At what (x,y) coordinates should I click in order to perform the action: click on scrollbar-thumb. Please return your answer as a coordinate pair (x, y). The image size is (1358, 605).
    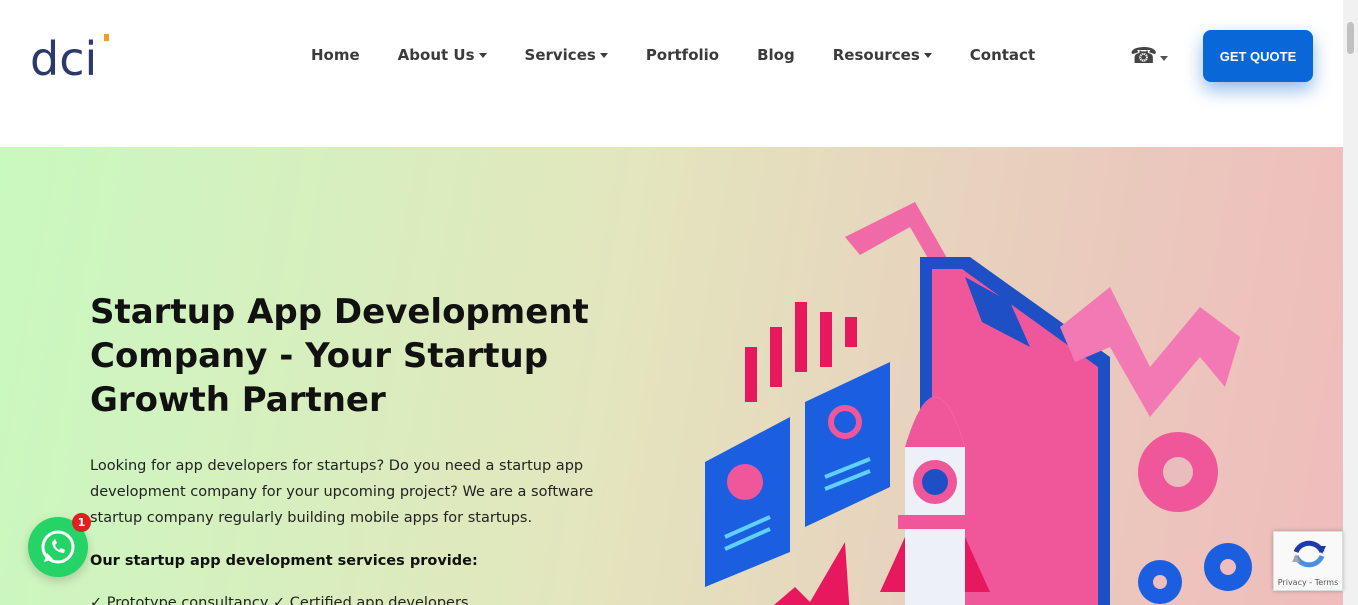
    Looking at the image, I should click on (1350, 38).